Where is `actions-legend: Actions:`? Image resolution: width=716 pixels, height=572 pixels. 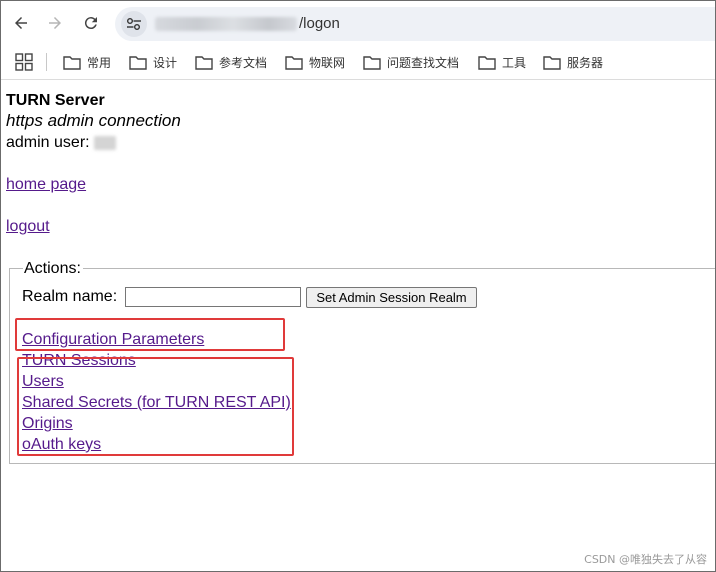
actions-legend: Actions: is located at coordinates (53, 269).